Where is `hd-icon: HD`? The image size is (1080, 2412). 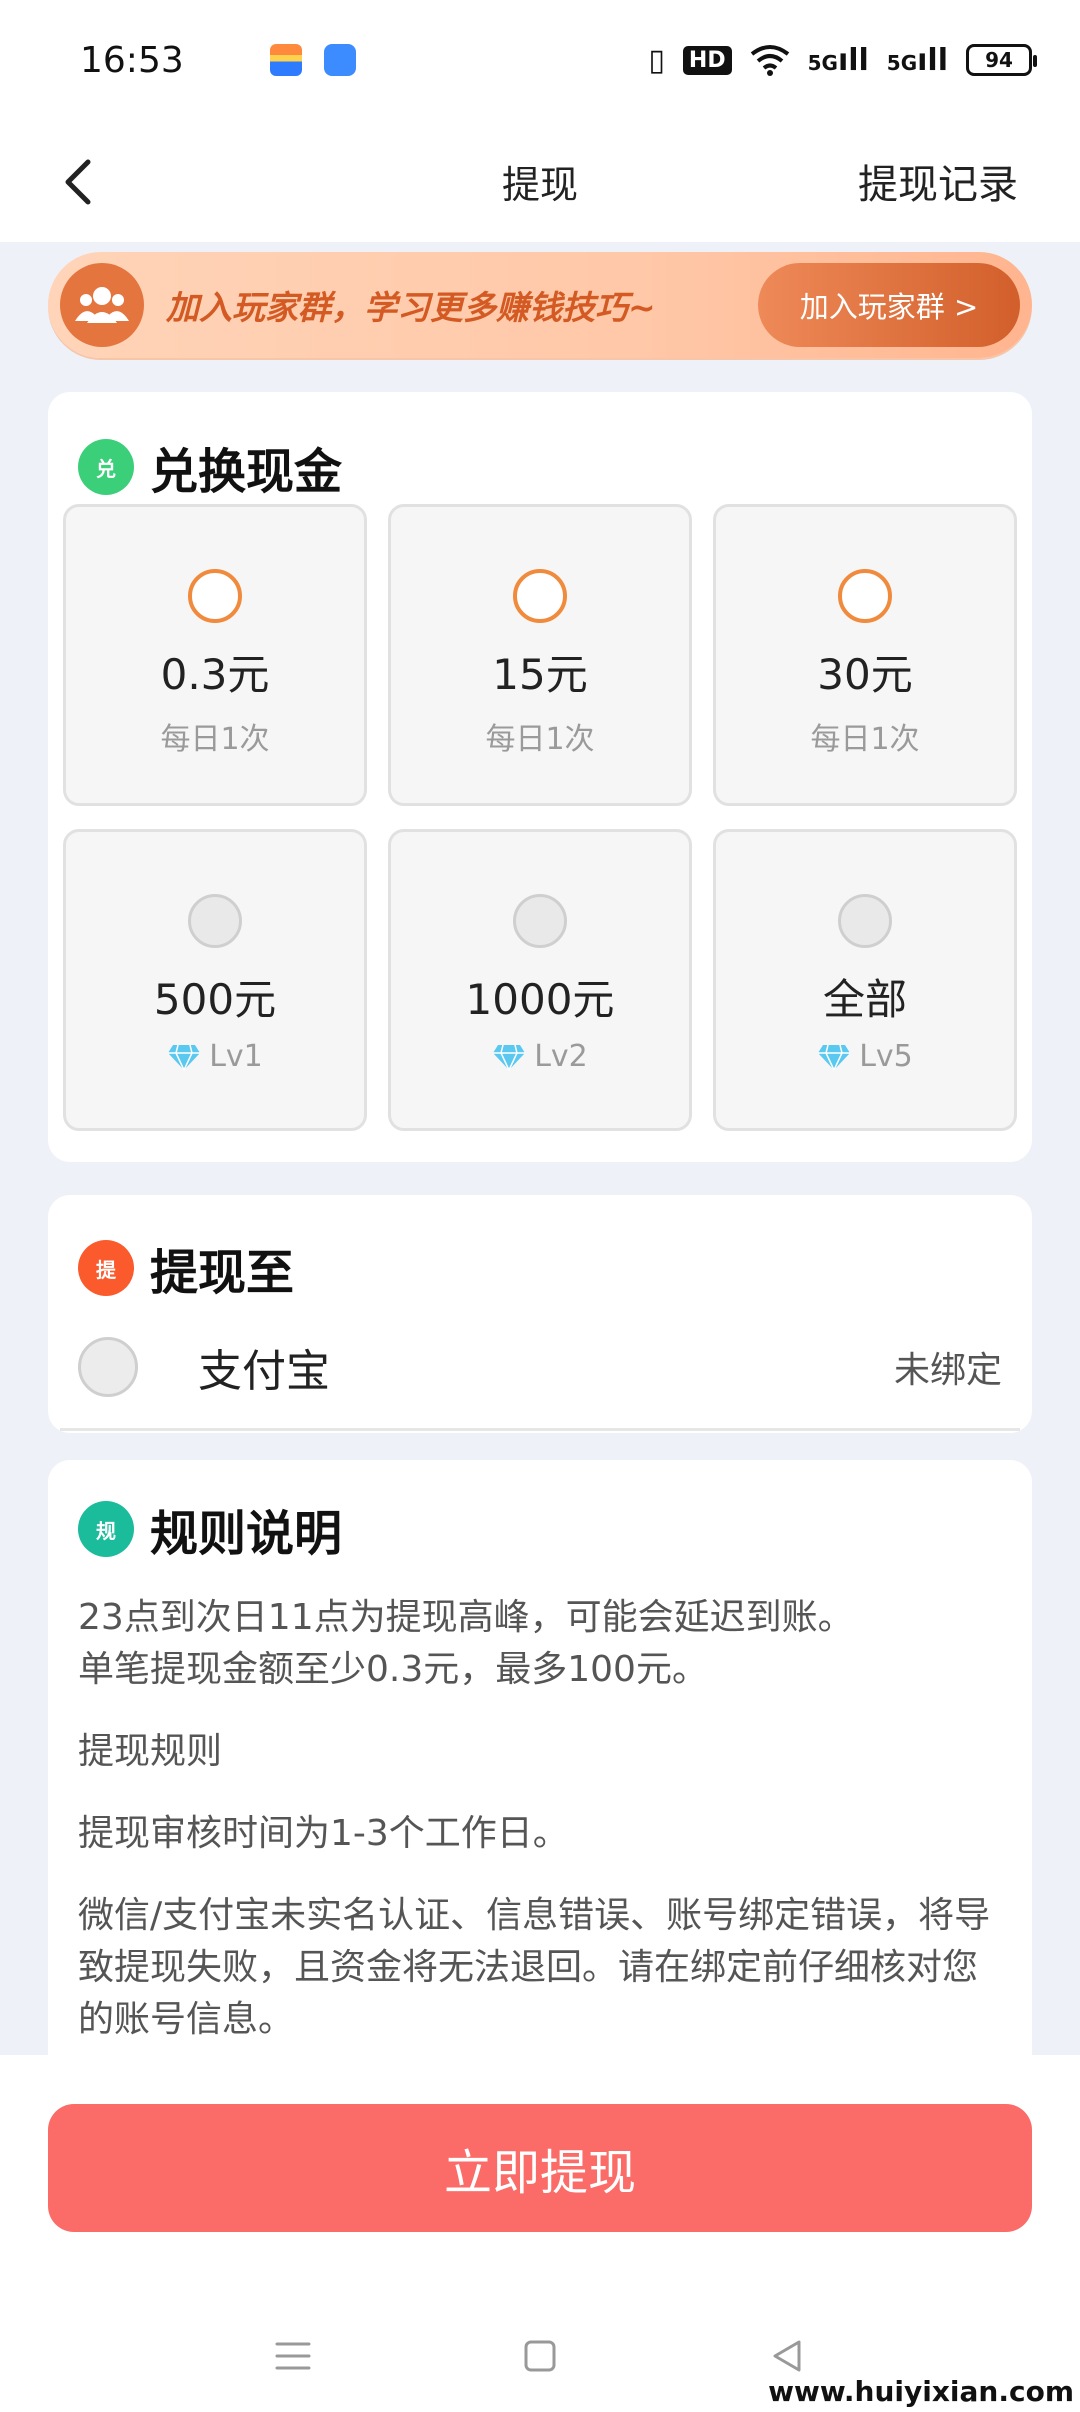 hd-icon: HD is located at coordinates (707, 60).